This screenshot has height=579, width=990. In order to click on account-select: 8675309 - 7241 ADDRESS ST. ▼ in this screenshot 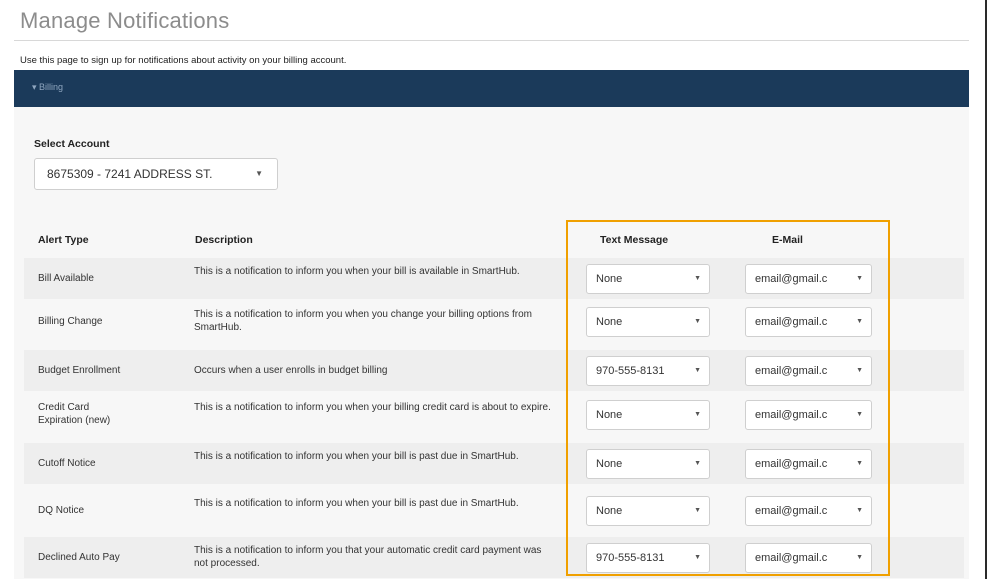, I will do `click(156, 174)`.